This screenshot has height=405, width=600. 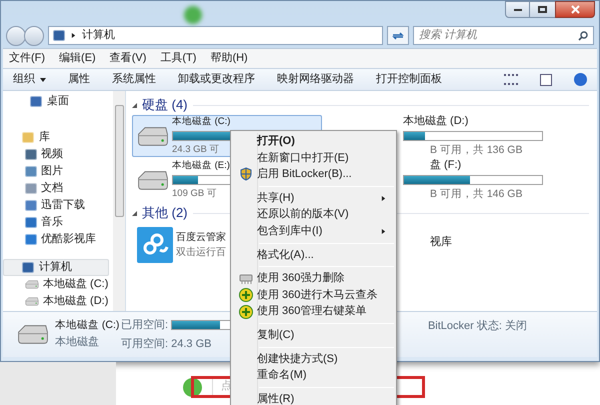 I want to click on toolbar-button: 映射网络驱动器, so click(x=315, y=79).